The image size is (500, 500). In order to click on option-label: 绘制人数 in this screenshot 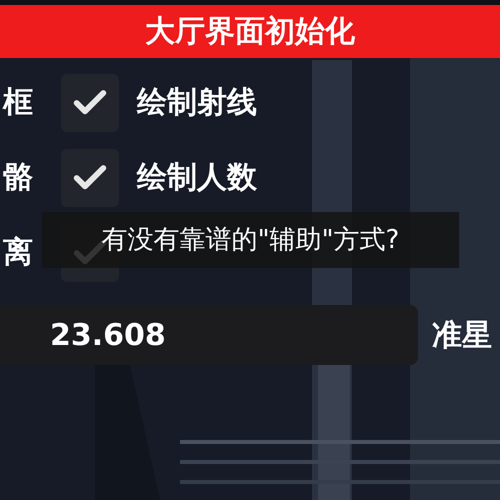, I will do `click(197, 178)`.